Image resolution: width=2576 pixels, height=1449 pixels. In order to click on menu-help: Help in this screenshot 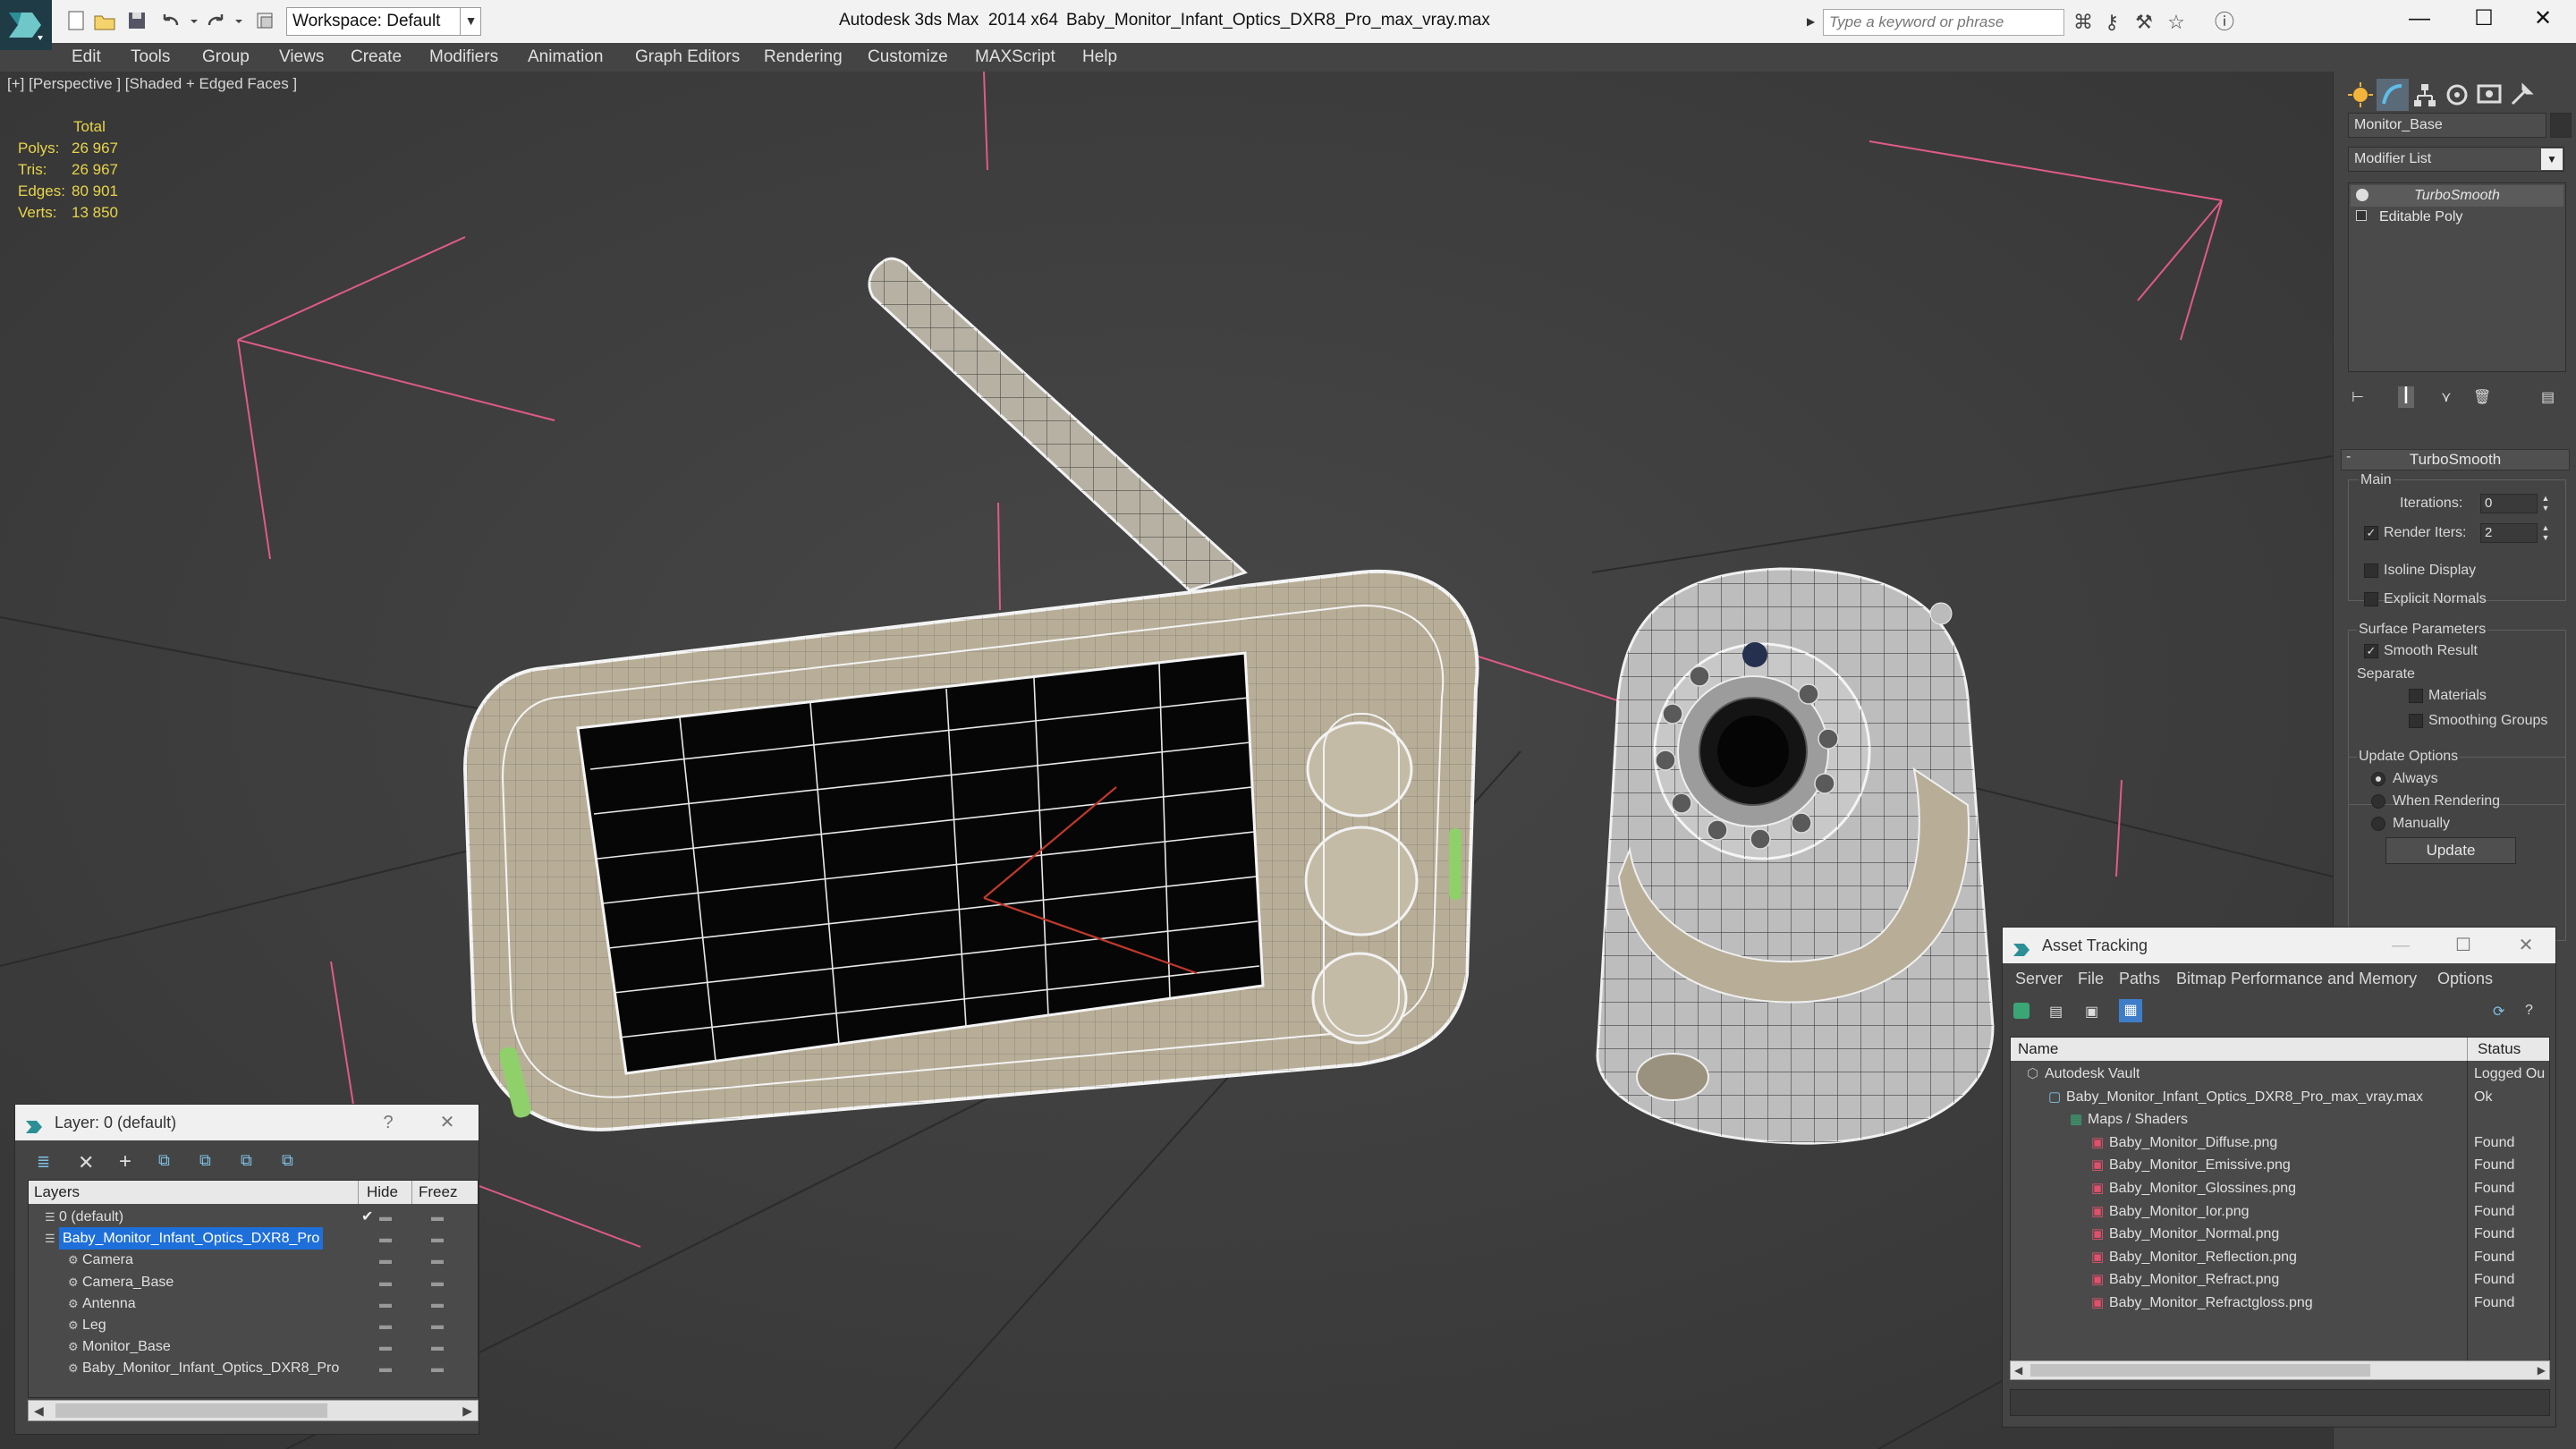, I will do `click(1099, 57)`.